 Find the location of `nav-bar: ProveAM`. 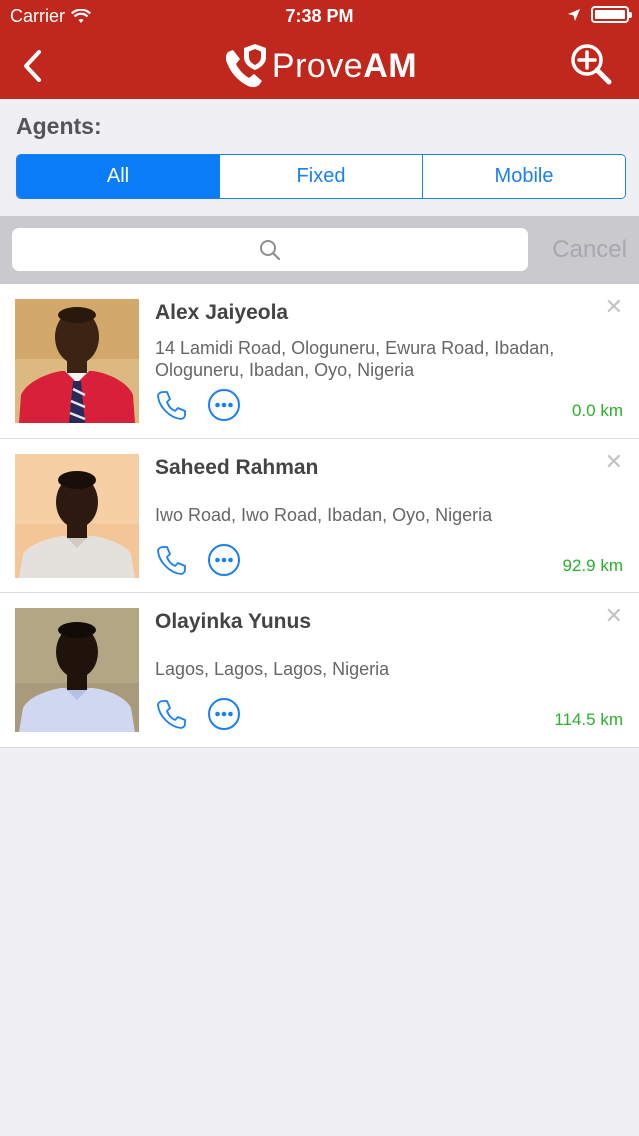

nav-bar: ProveAM is located at coordinates (319, 65).